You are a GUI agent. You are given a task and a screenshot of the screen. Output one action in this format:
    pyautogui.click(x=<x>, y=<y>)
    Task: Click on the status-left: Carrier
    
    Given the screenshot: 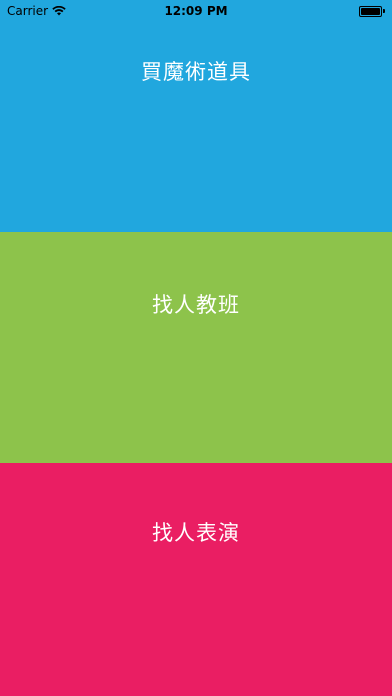 What is the action you would take?
    pyautogui.click(x=36, y=11)
    